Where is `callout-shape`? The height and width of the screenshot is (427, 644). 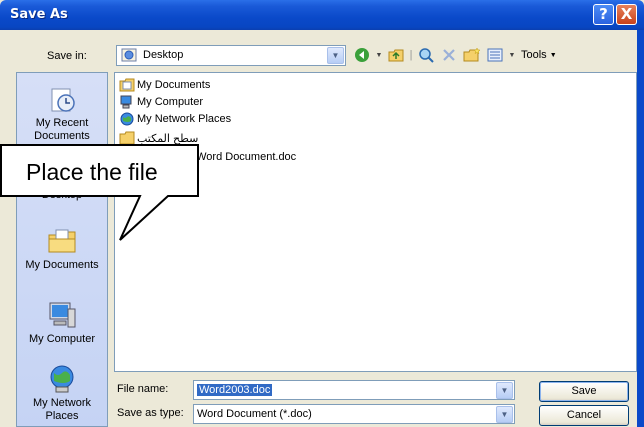 callout-shape is located at coordinates (99, 192).